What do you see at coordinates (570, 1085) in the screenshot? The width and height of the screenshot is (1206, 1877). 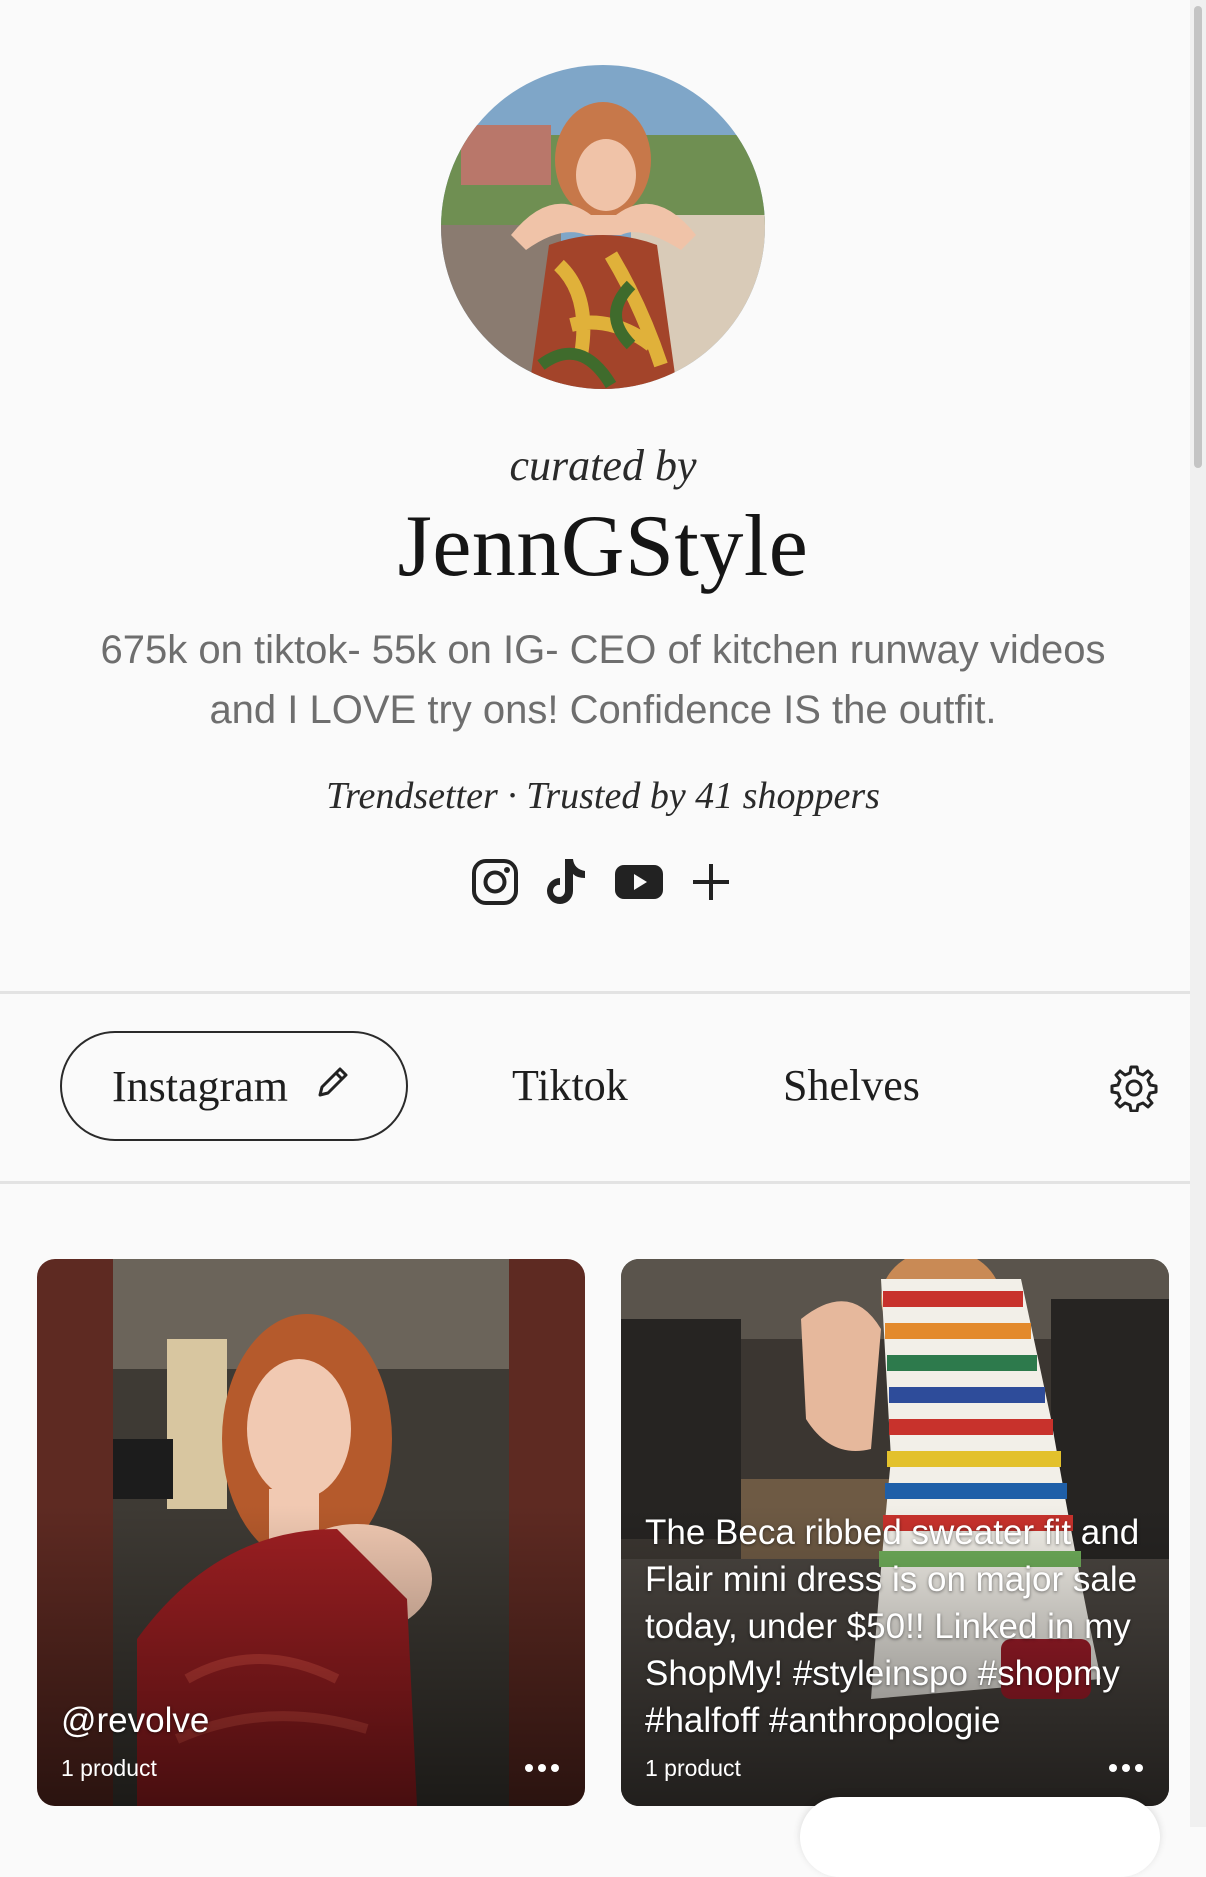 I see `tab-tiktok: Tiktok` at bounding box center [570, 1085].